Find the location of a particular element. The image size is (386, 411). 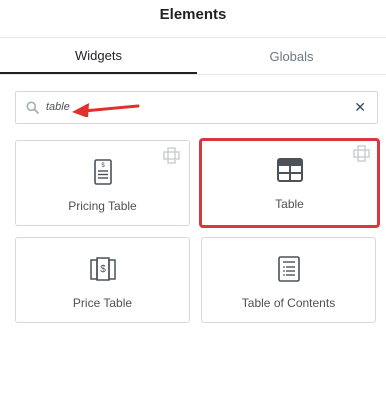

widget-table-of-contents: Table of Contents is located at coordinates (288, 280).